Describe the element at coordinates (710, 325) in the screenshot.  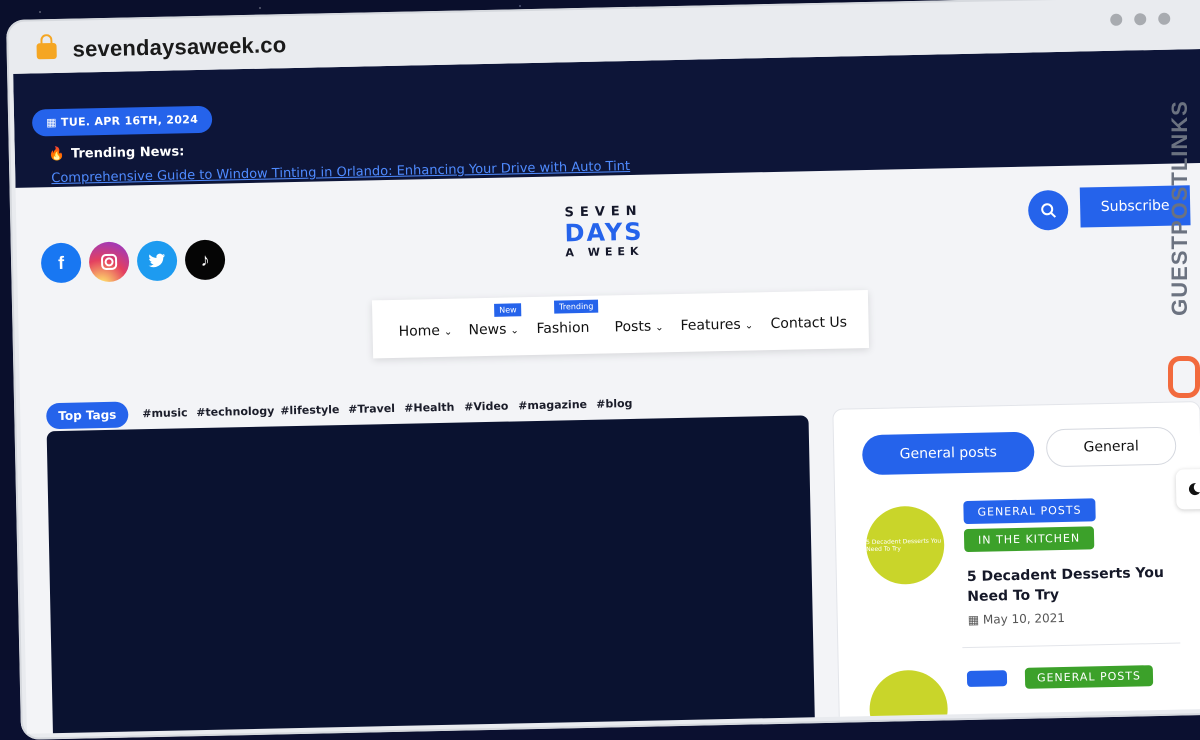
I see `nav-label: Features` at that location.